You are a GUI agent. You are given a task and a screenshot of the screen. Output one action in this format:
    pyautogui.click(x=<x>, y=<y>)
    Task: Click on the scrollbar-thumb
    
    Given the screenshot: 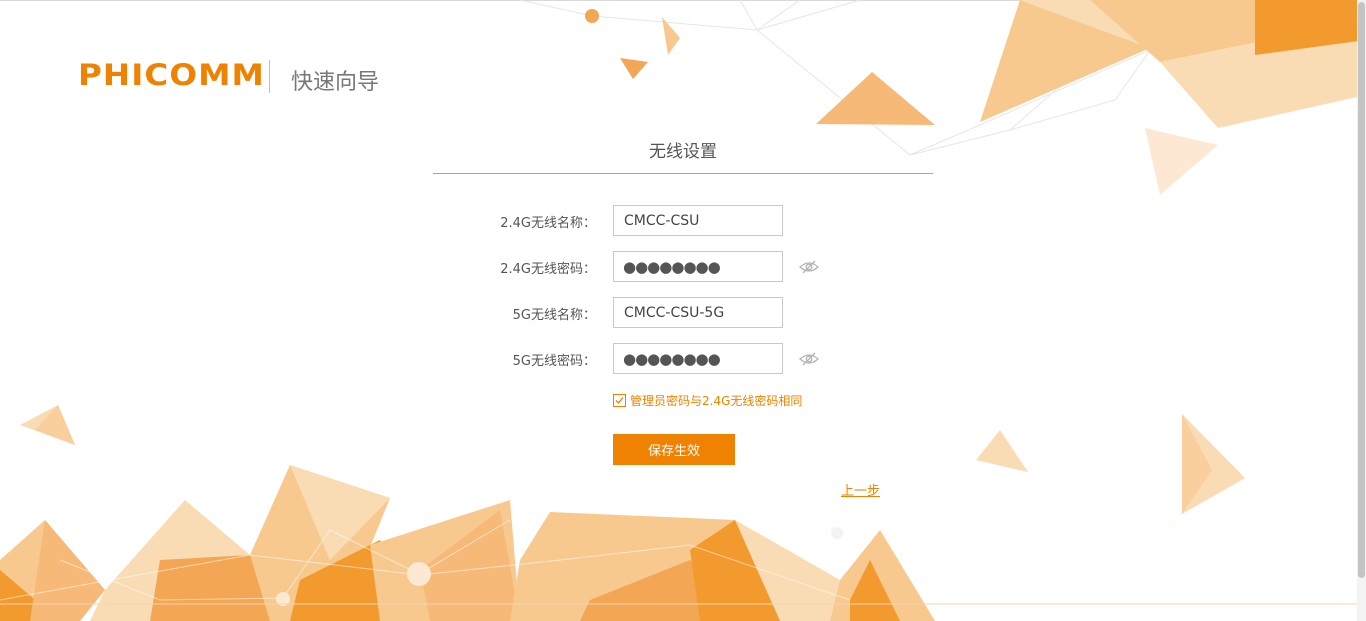 What is the action you would take?
    pyautogui.click(x=1361, y=290)
    